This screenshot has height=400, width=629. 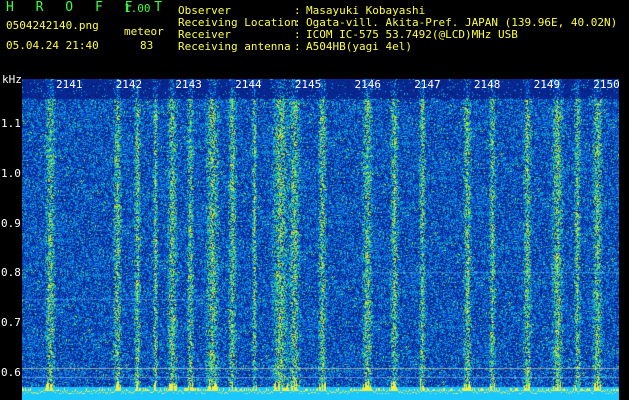 I want to click on file-name: 0504242140.png, so click(x=52, y=25).